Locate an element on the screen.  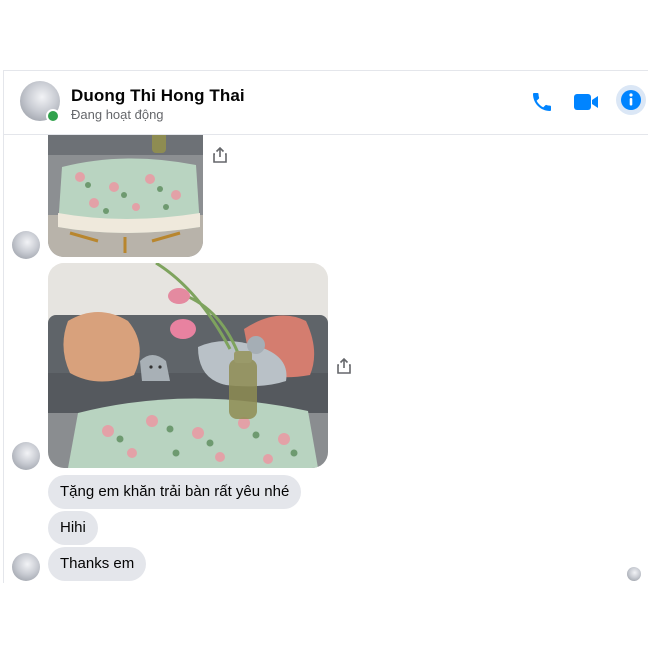
message-bubble: Hihi is located at coordinates (73, 528).